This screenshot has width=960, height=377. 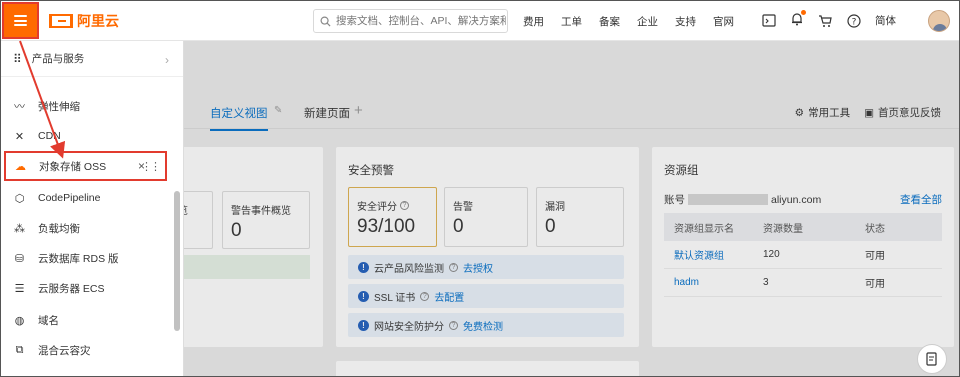 I want to click on nav-ticket: 工单, so click(x=571, y=21).